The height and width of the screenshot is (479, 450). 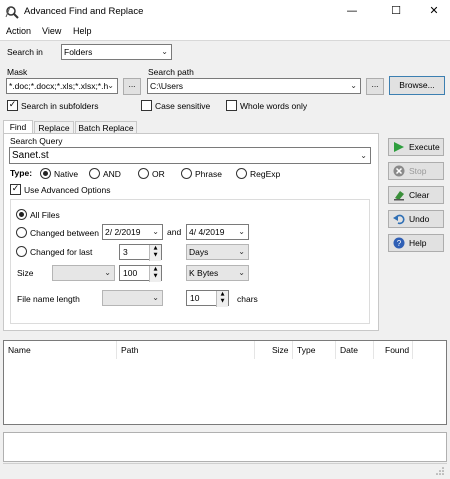 I want to click on maximize-button: ☐, so click(x=396, y=12).